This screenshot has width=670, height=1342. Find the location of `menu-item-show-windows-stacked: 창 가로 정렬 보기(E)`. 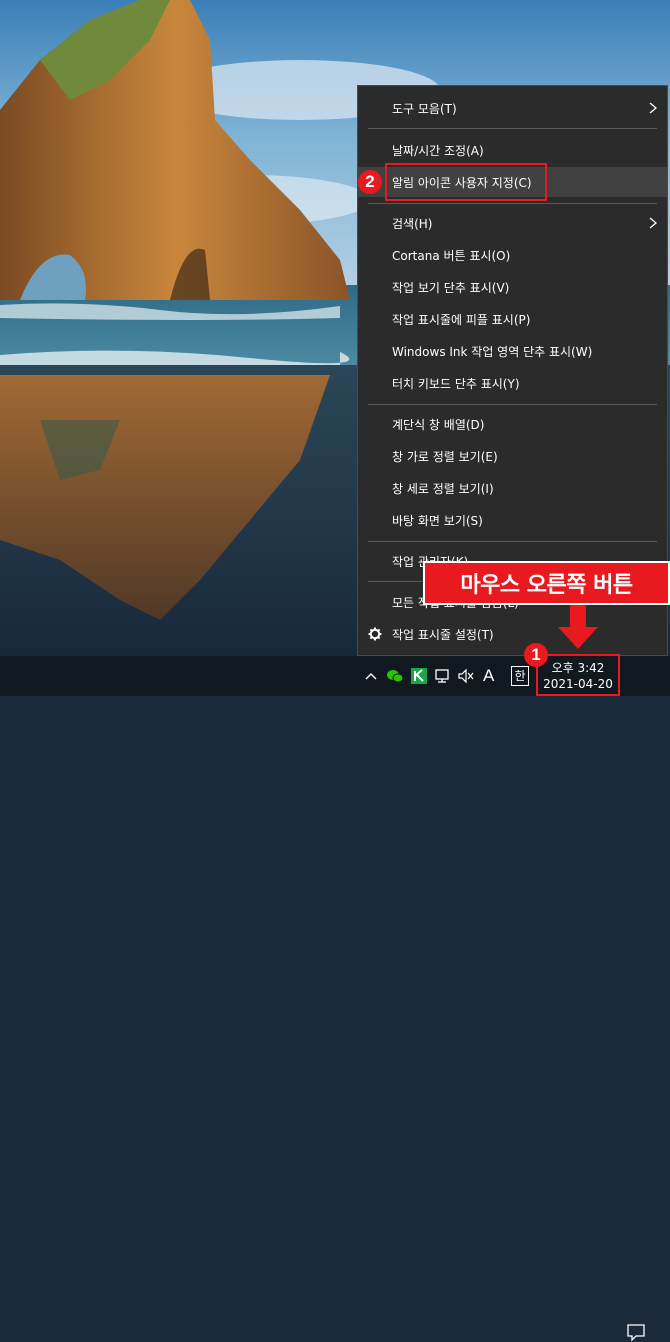

menu-item-show-windows-stacked: 창 가로 정렬 보기(E) is located at coordinates (512, 456).